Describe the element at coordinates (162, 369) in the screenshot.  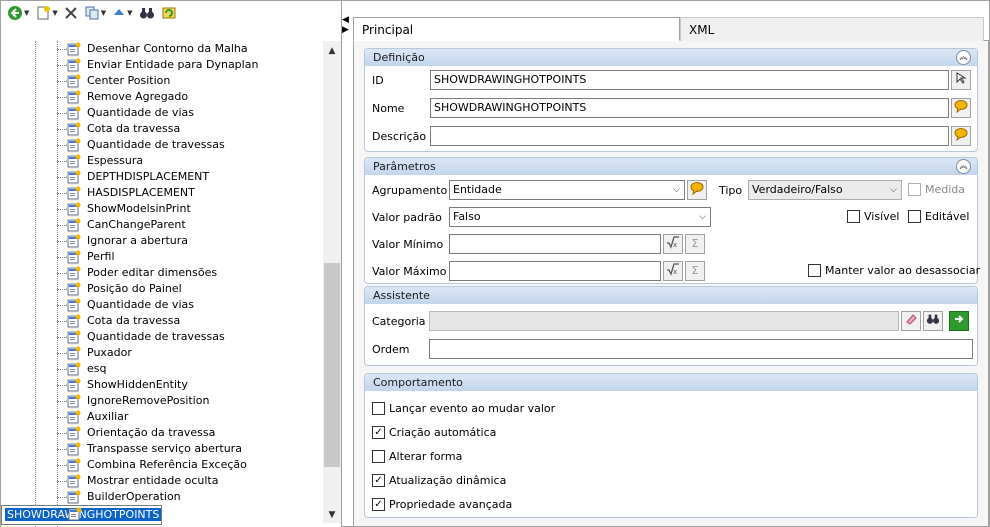
I see `tree-item: esq` at that location.